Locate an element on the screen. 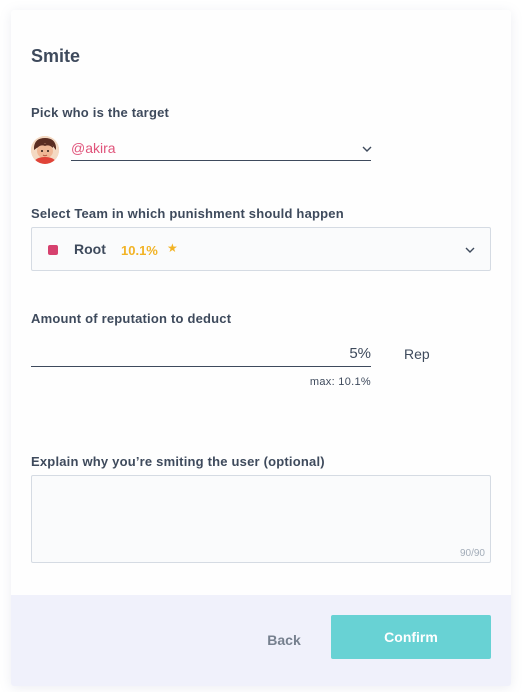 The width and height of the screenshot is (522, 692). target-label: Pick who is the target is located at coordinates (100, 112).